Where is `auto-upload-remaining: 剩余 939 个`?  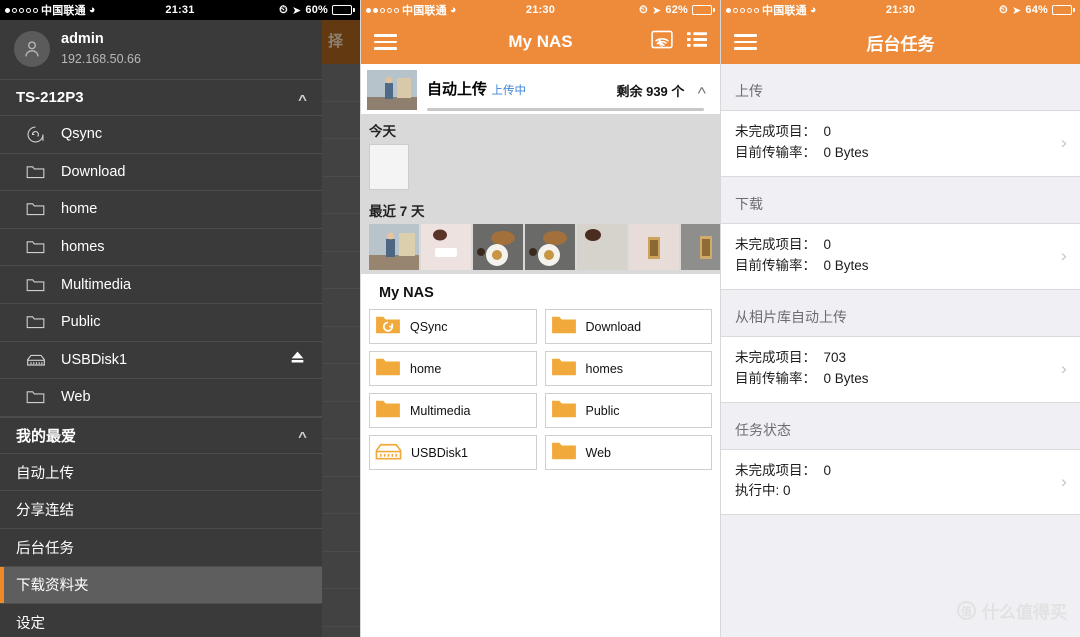 auto-upload-remaining: 剩余 939 个 is located at coordinates (650, 91).